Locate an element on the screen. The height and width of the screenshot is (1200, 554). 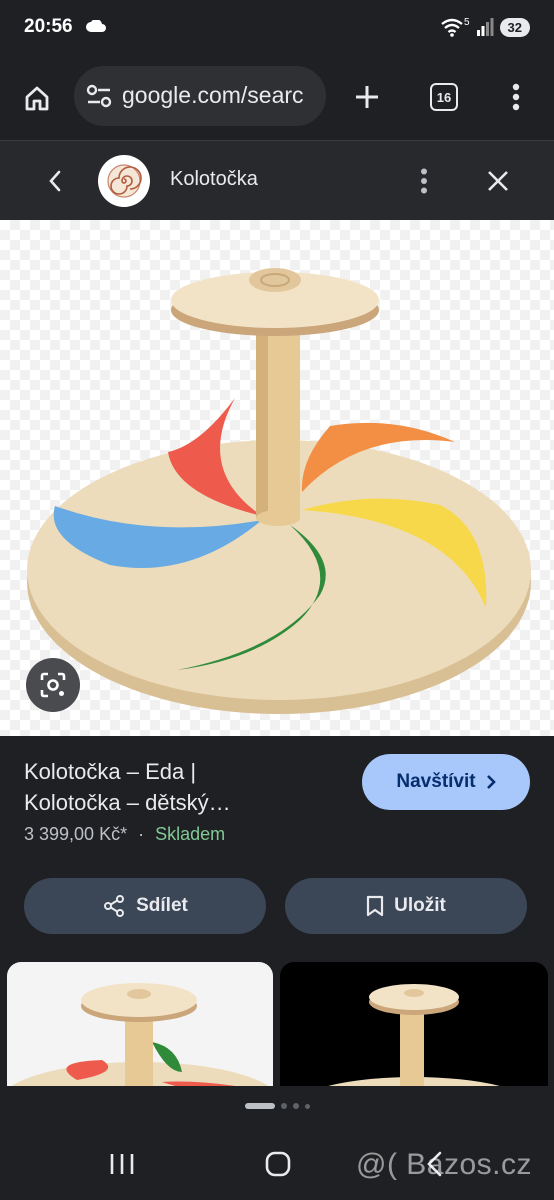
status-bar: 20:56 5 32 is located at coordinates (277, 28).